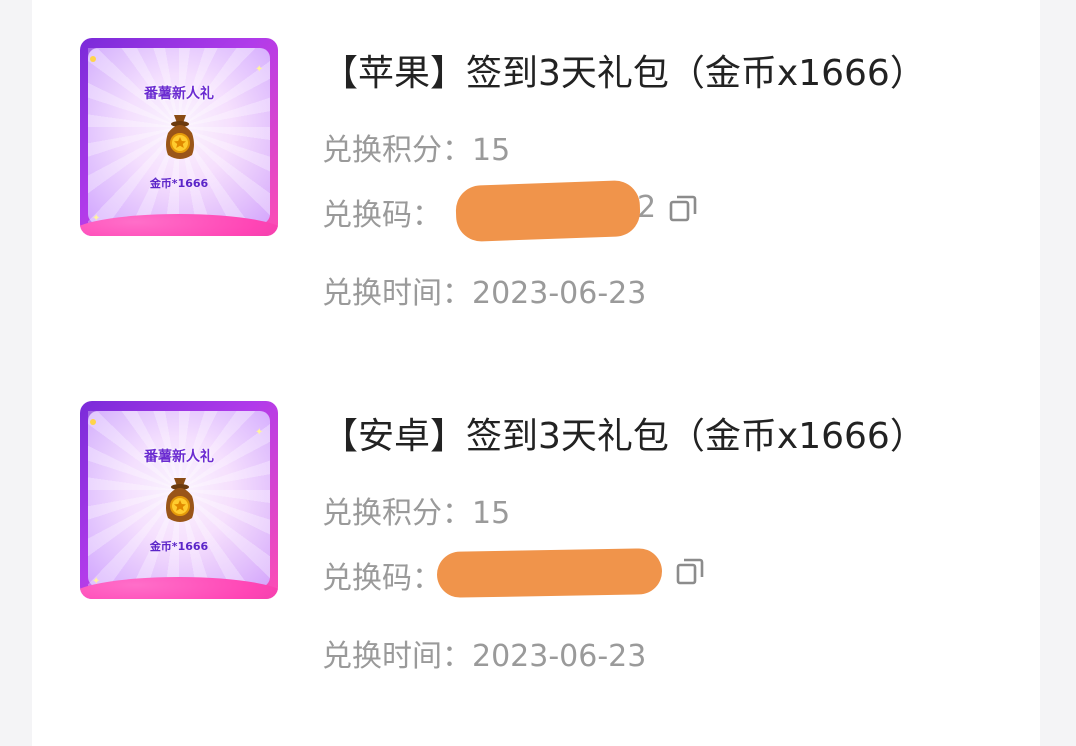  Describe the element at coordinates (624, 436) in the screenshot. I see `item-title: 【安卓】签到3天礼包（金币x1666）` at that location.